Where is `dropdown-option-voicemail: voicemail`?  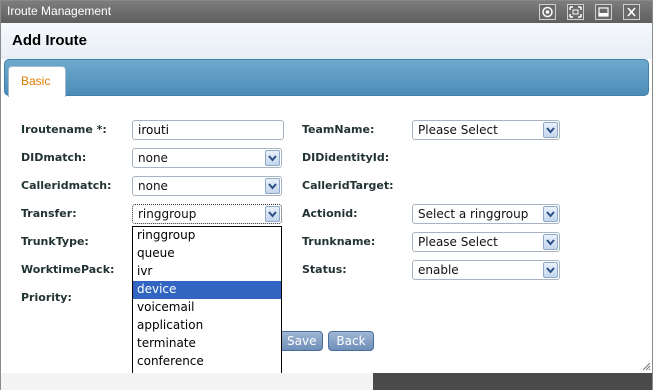
dropdown-option-voicemail: voicemail is located at coordinates (207, 308).